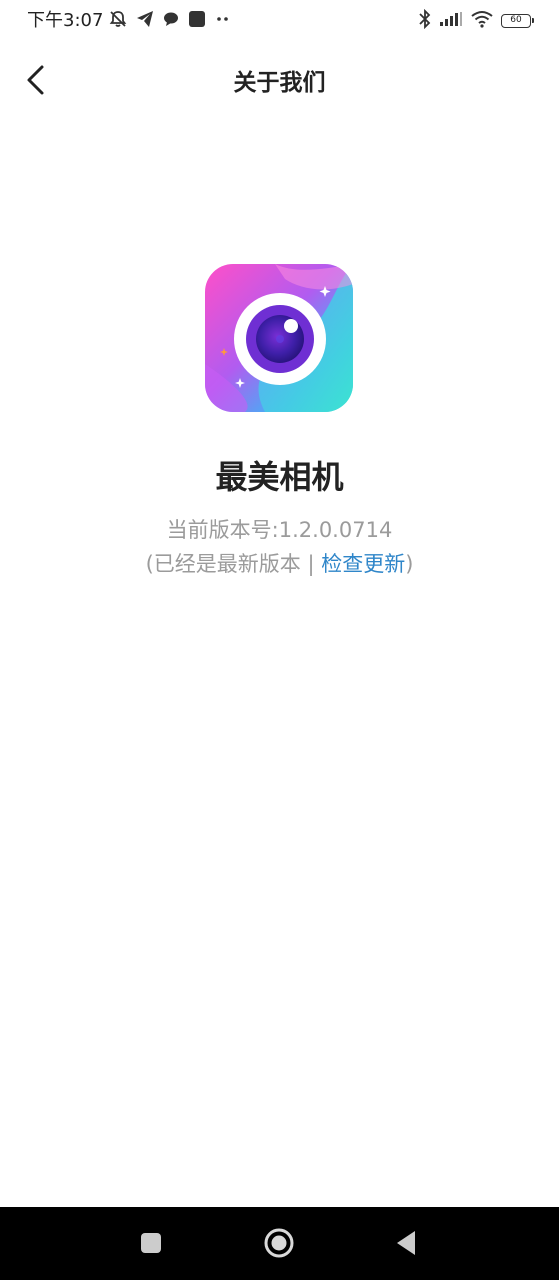 This screenshot has height=1280, width=559. What do you see at coordinates (65, 20) in the screenshot?
I see `status-time: 下午3:07` at bounding box center [65, 20].